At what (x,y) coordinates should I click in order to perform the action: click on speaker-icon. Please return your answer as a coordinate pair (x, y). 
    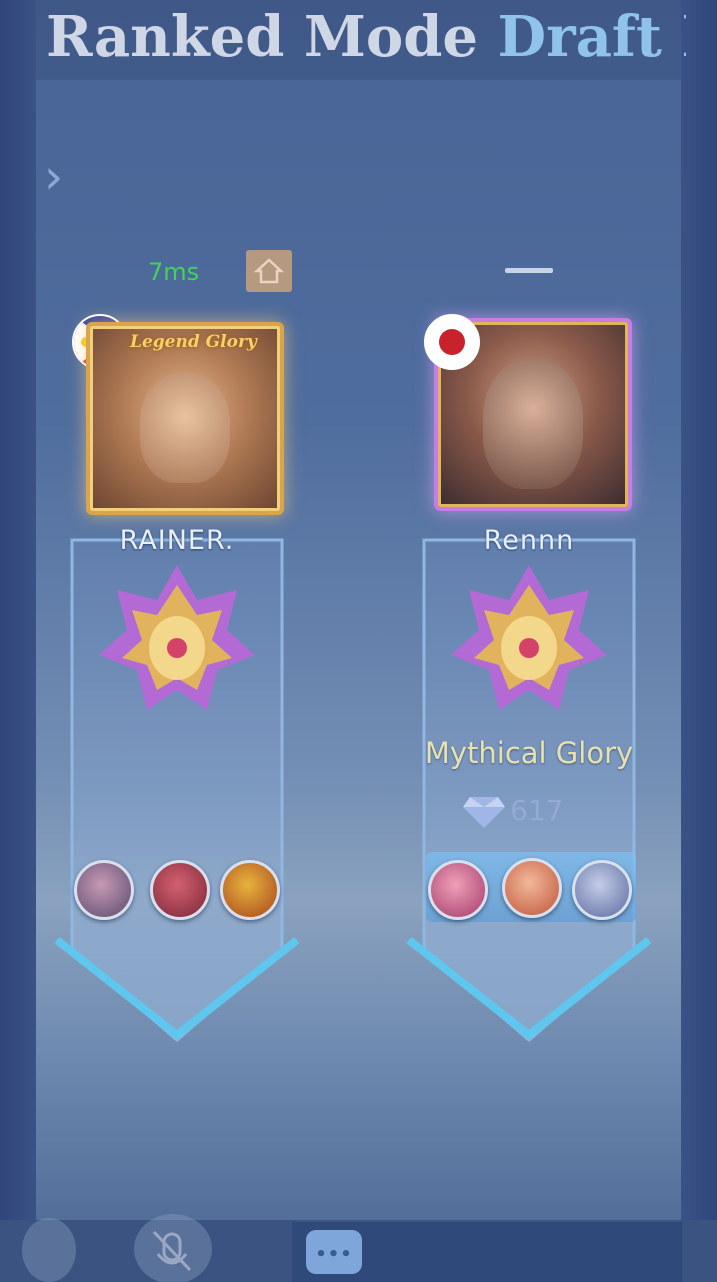
    Looking at the image, I should click on (49, 1250).